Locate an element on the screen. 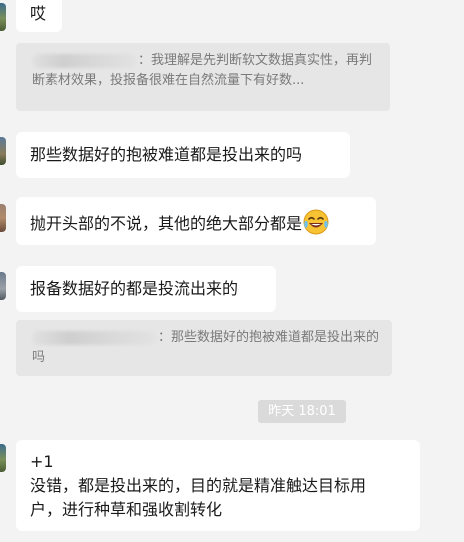 The height and width of the screenshot is (542, 464). message-text-line: 没错，都是投出来的，目的就是精准触达目标用 is located at coordinates (198, 485).